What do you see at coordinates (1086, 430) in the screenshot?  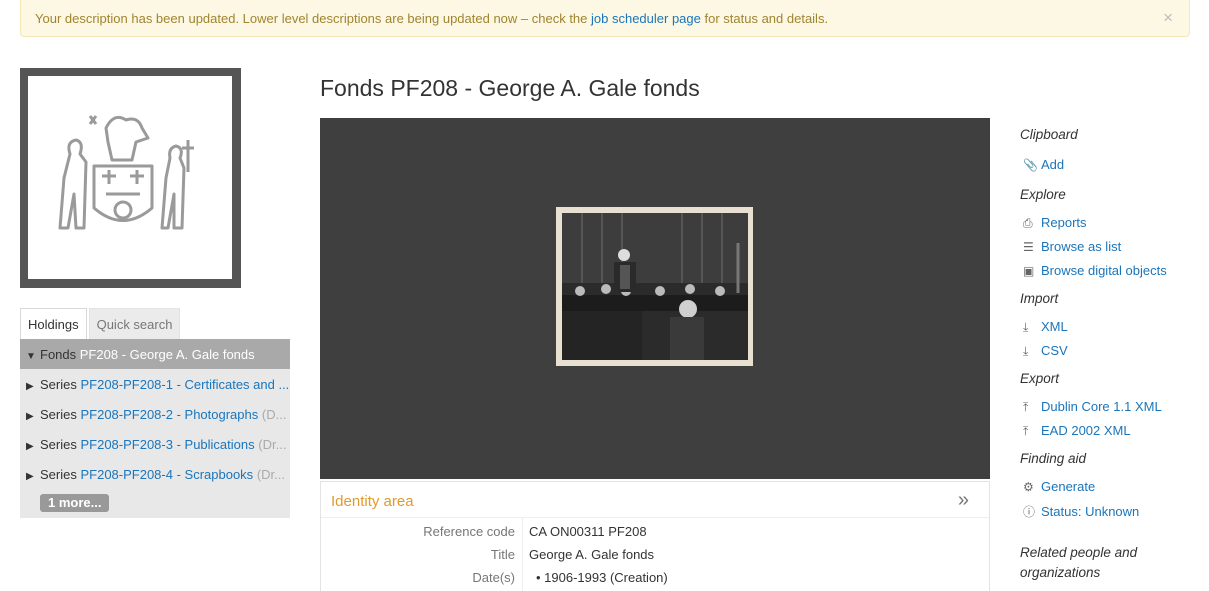 I see `export-ead-label: EAD 2002 XML` at bounding box center [1086, 430].